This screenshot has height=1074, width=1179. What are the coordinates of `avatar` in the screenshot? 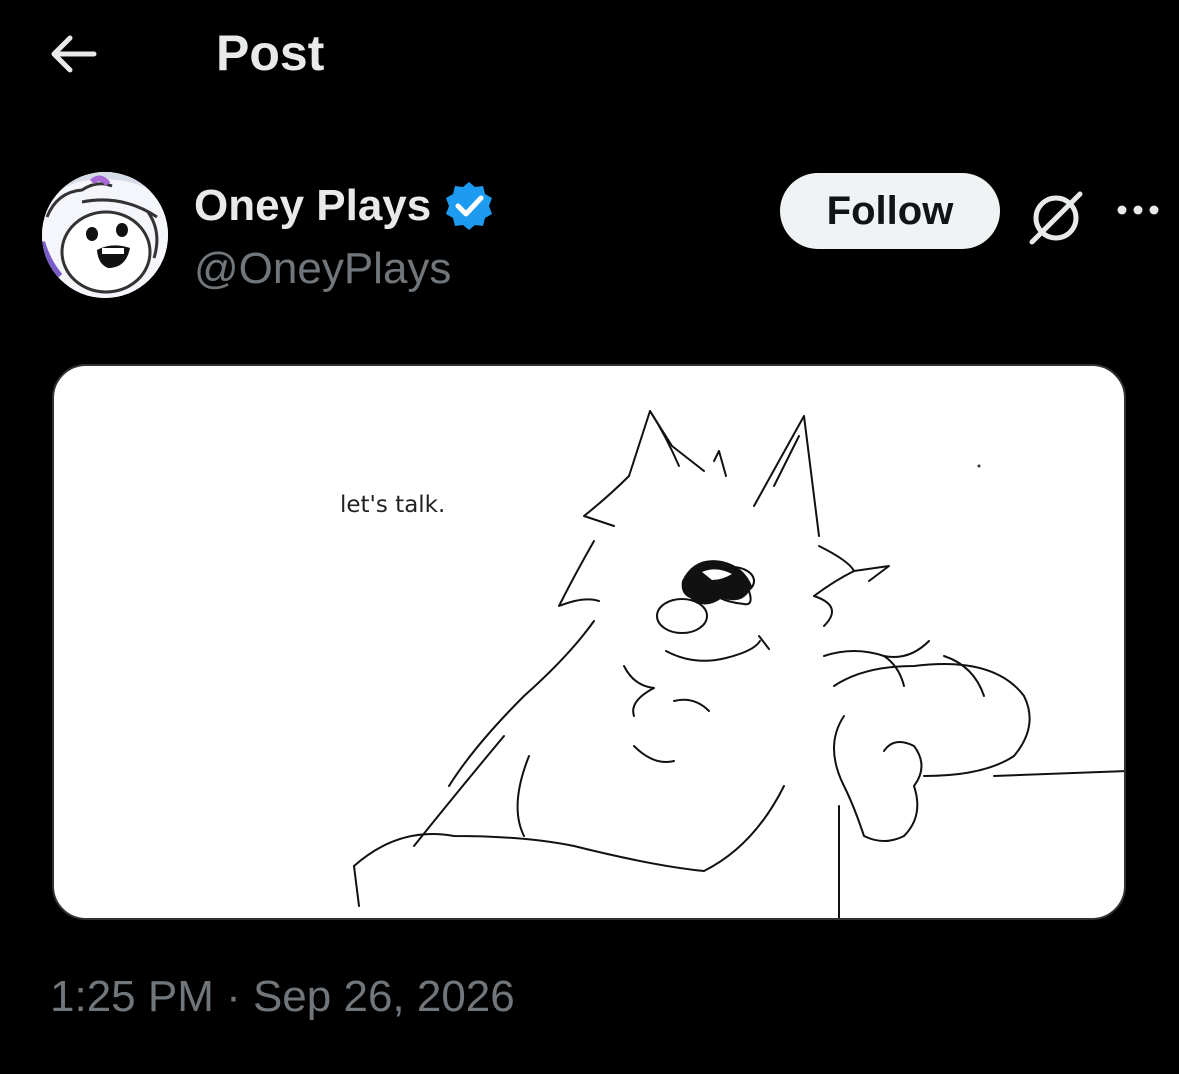 It's located at (105, 235).